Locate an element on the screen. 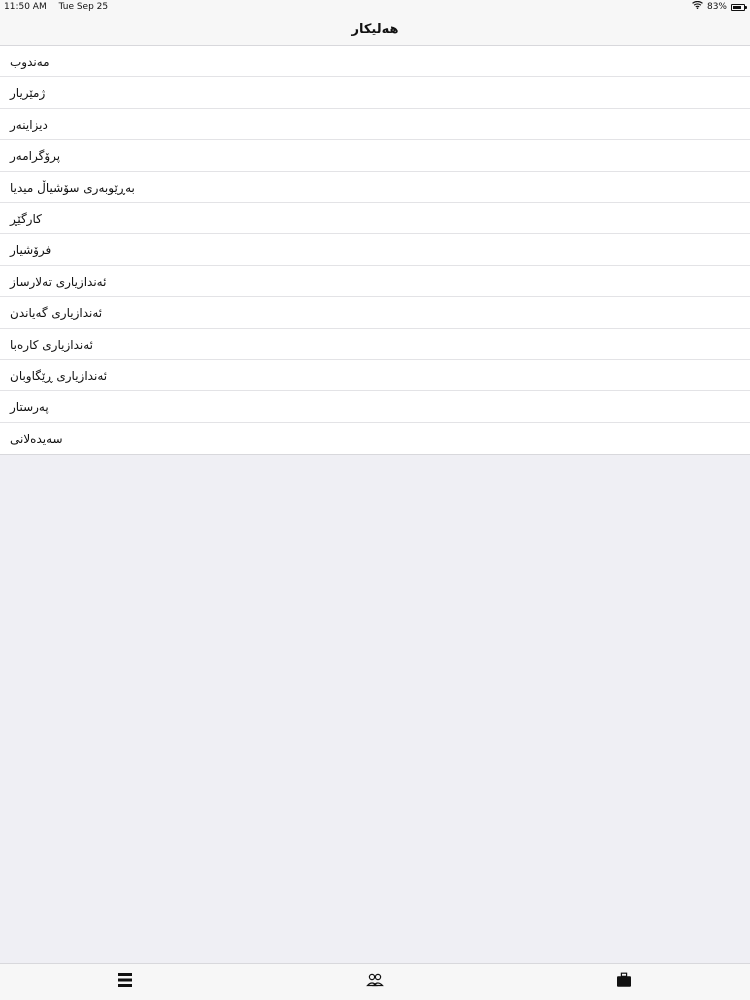 The height and width of the screenshot is (1000, 750). list-item: مەندوب is located at coordinates (375, 62).